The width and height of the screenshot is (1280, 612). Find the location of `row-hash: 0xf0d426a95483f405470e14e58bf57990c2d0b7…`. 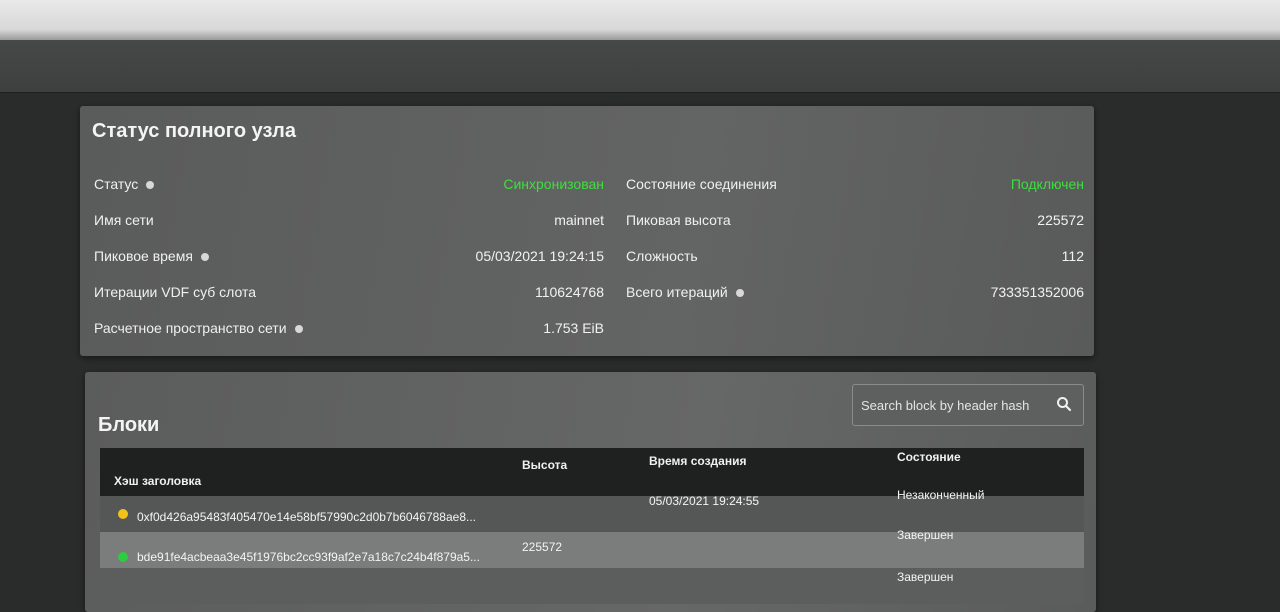

row-hash: 0xf0d426a95483f405470e14e58bf57990c2d0b7… is located at coordinates (317, 517).